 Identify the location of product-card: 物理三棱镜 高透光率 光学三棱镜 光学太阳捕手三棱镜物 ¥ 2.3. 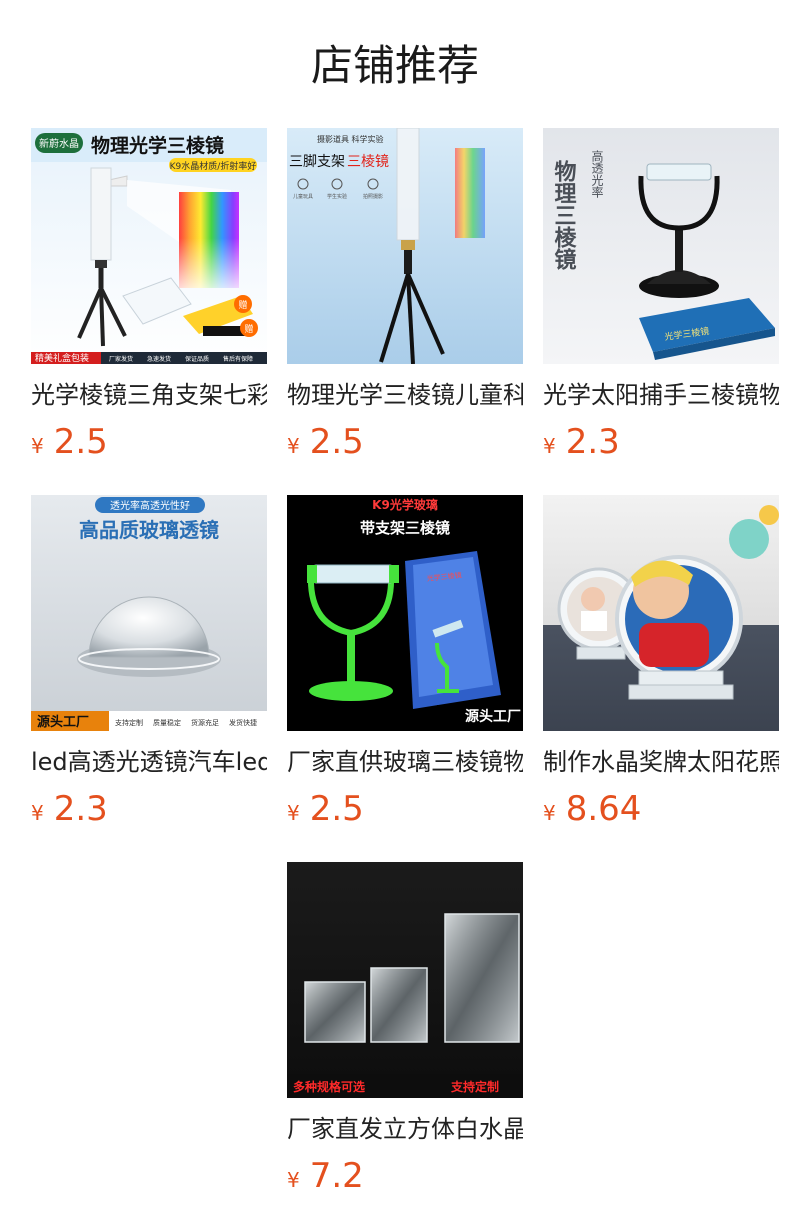
(661, 295).